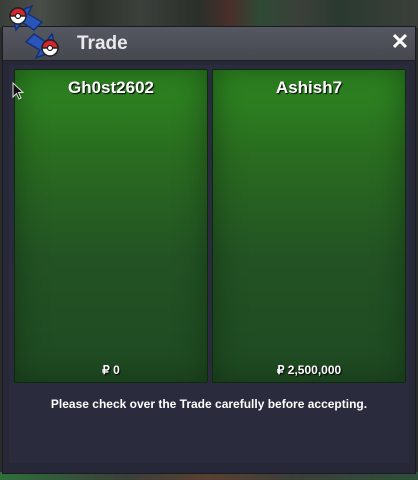 The width and height of the screenshot is (418, 480). What do you see at coordinates (116, 370) in the screenshot?
I see `money-value-left: 0` at bounding box center [116, 370].